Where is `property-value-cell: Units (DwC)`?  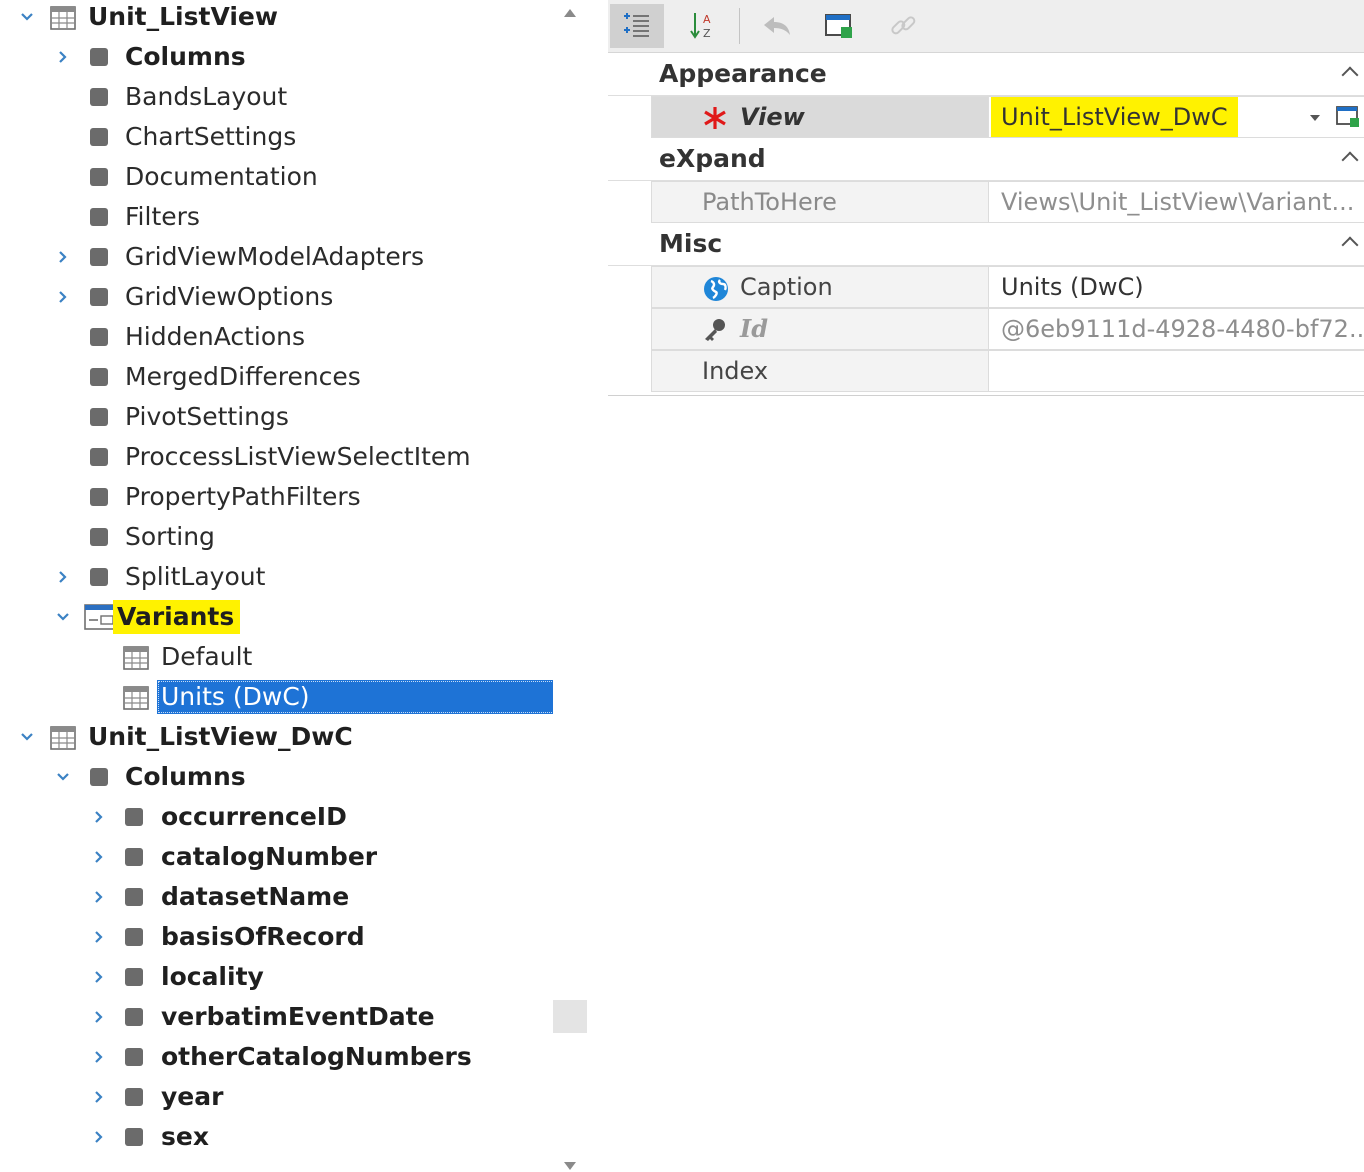 property-value-cell: Units (DwC) is located at coordinates (1176, 287).